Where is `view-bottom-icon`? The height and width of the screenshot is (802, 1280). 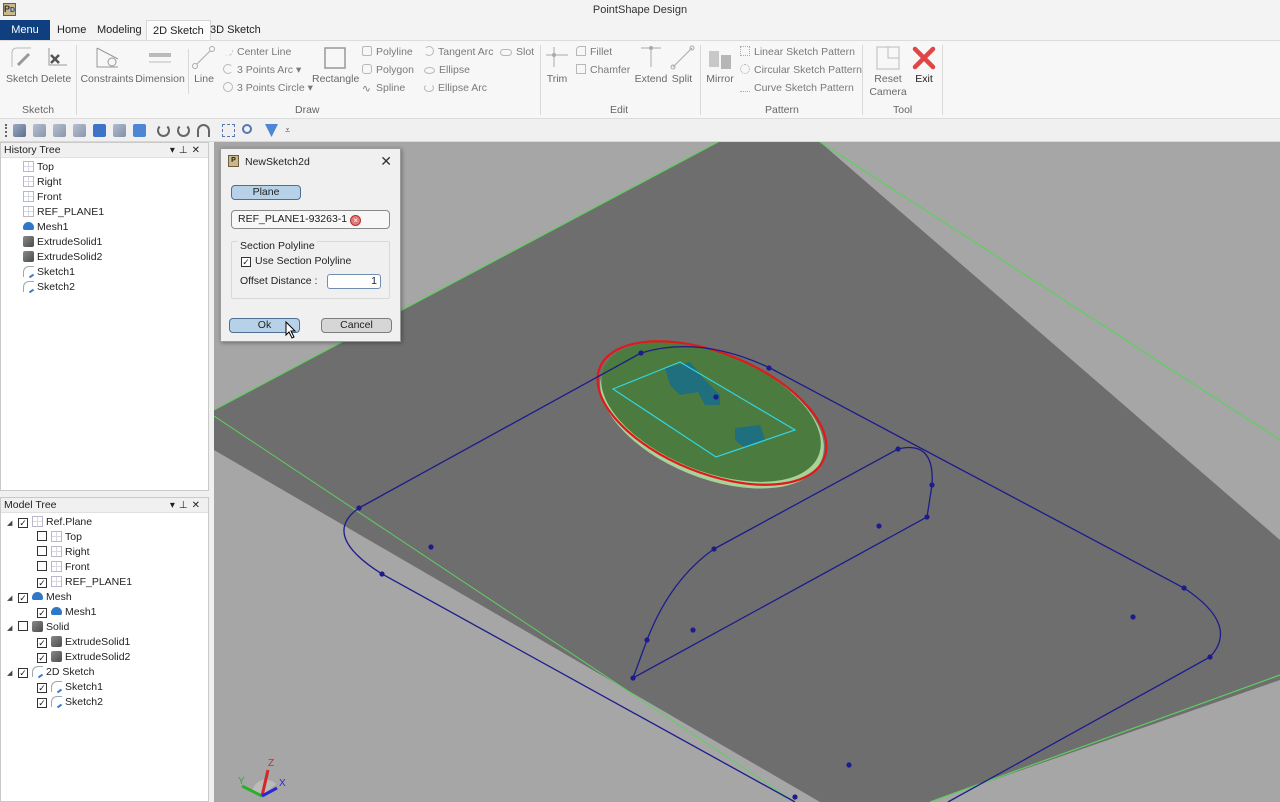 view-bottom-icon is located at coordinates (39, 130).